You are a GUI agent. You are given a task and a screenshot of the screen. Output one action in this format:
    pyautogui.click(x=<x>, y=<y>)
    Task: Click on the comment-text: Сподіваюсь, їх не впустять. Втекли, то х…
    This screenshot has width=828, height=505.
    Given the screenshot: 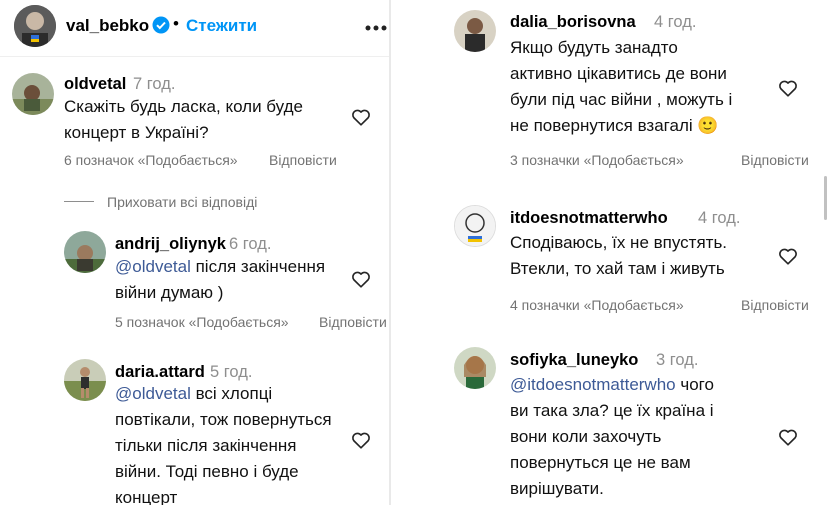 What is the action you would take?
    pyautogui.click(x=619, y=255)
    